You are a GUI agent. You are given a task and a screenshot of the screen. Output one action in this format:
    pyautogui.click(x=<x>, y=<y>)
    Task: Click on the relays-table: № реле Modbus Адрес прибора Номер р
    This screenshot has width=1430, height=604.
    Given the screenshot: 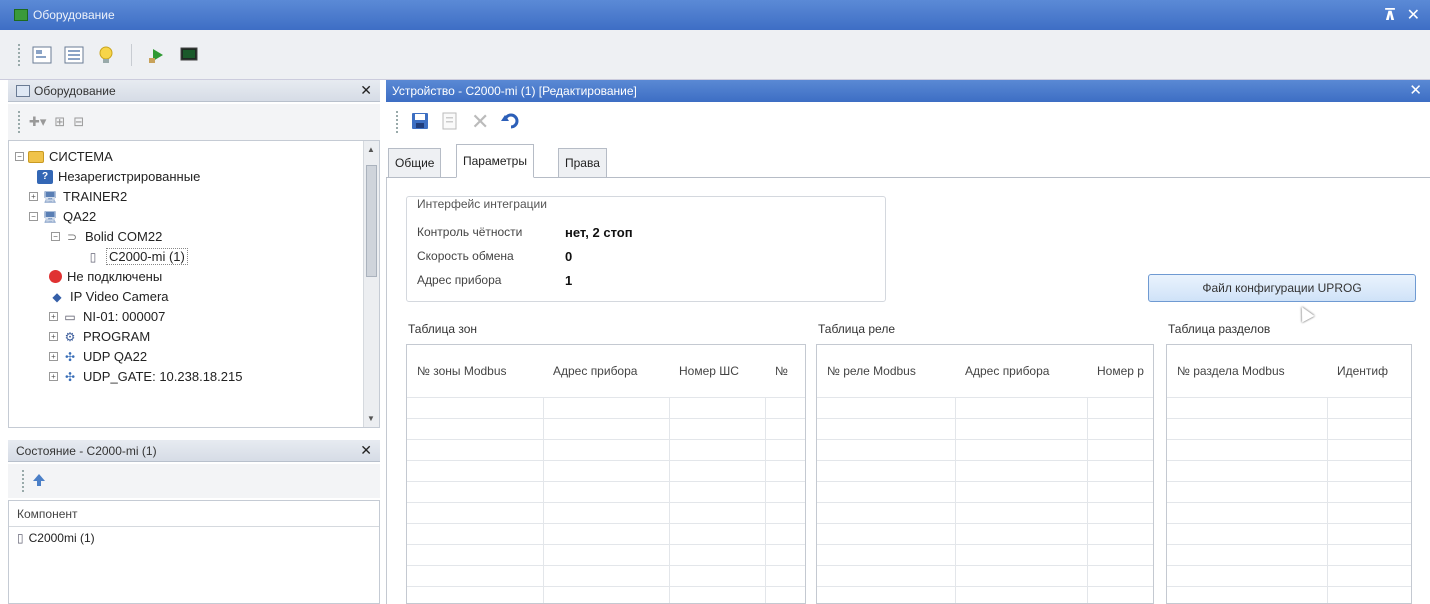 What is the action you would take?
    pyautogui.click(x=985, y=474)
    